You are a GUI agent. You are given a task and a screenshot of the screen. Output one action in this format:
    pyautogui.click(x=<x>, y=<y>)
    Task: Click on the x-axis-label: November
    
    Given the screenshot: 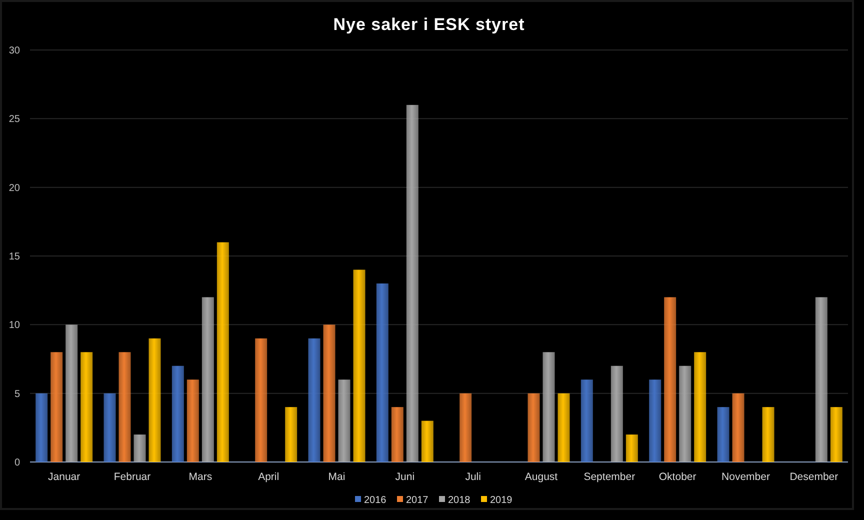 What is the action you would take?
    pyautogui.click(x=746, y=477)
    